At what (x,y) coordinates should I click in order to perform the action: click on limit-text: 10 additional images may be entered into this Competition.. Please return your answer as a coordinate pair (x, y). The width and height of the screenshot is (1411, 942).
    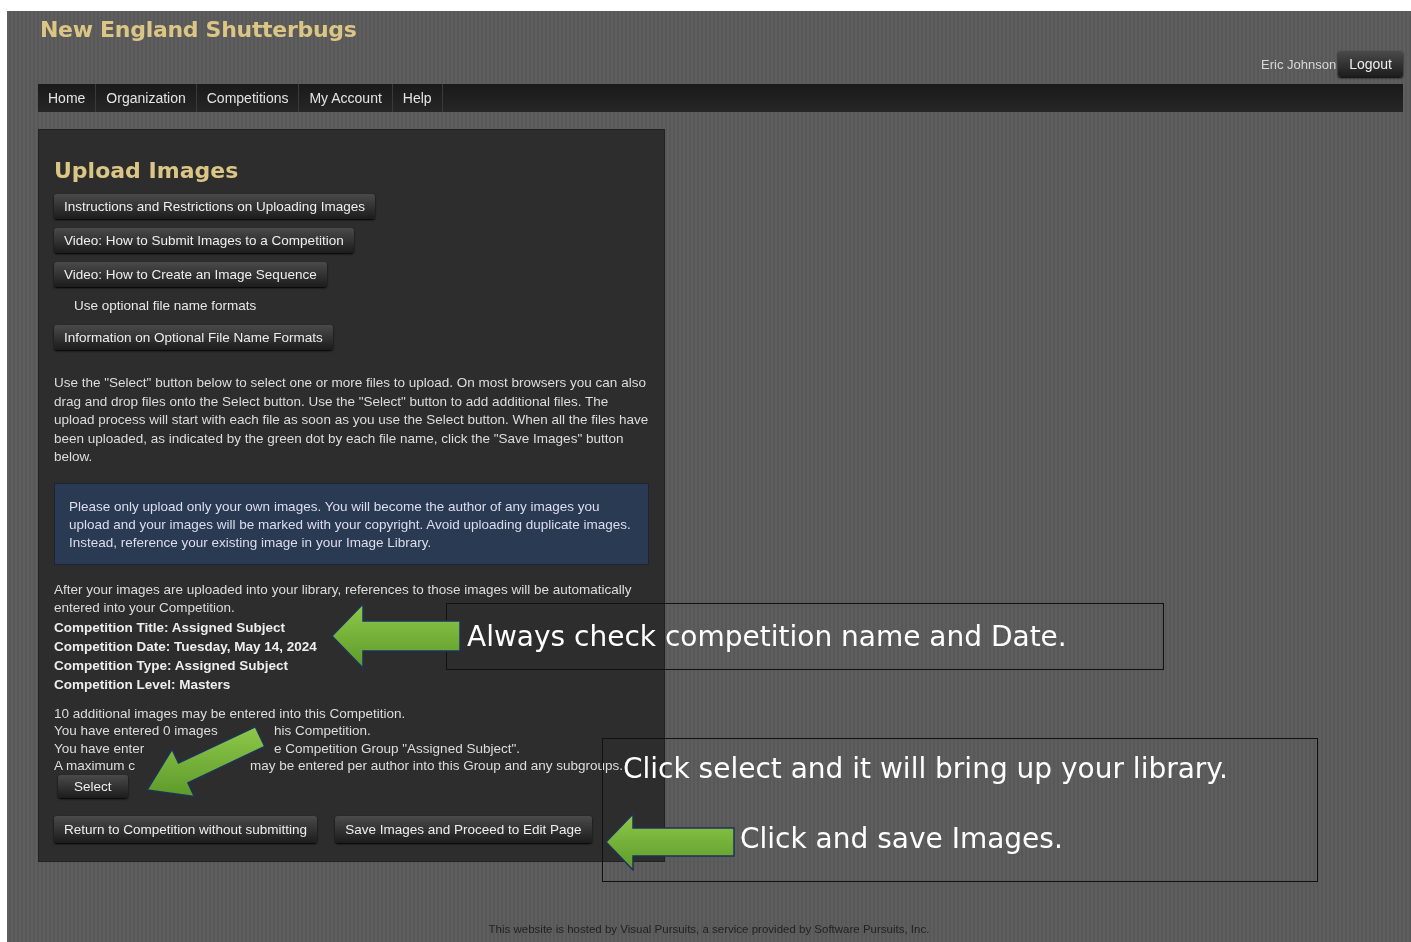
    Looking at the image, I should click on (230, 713).